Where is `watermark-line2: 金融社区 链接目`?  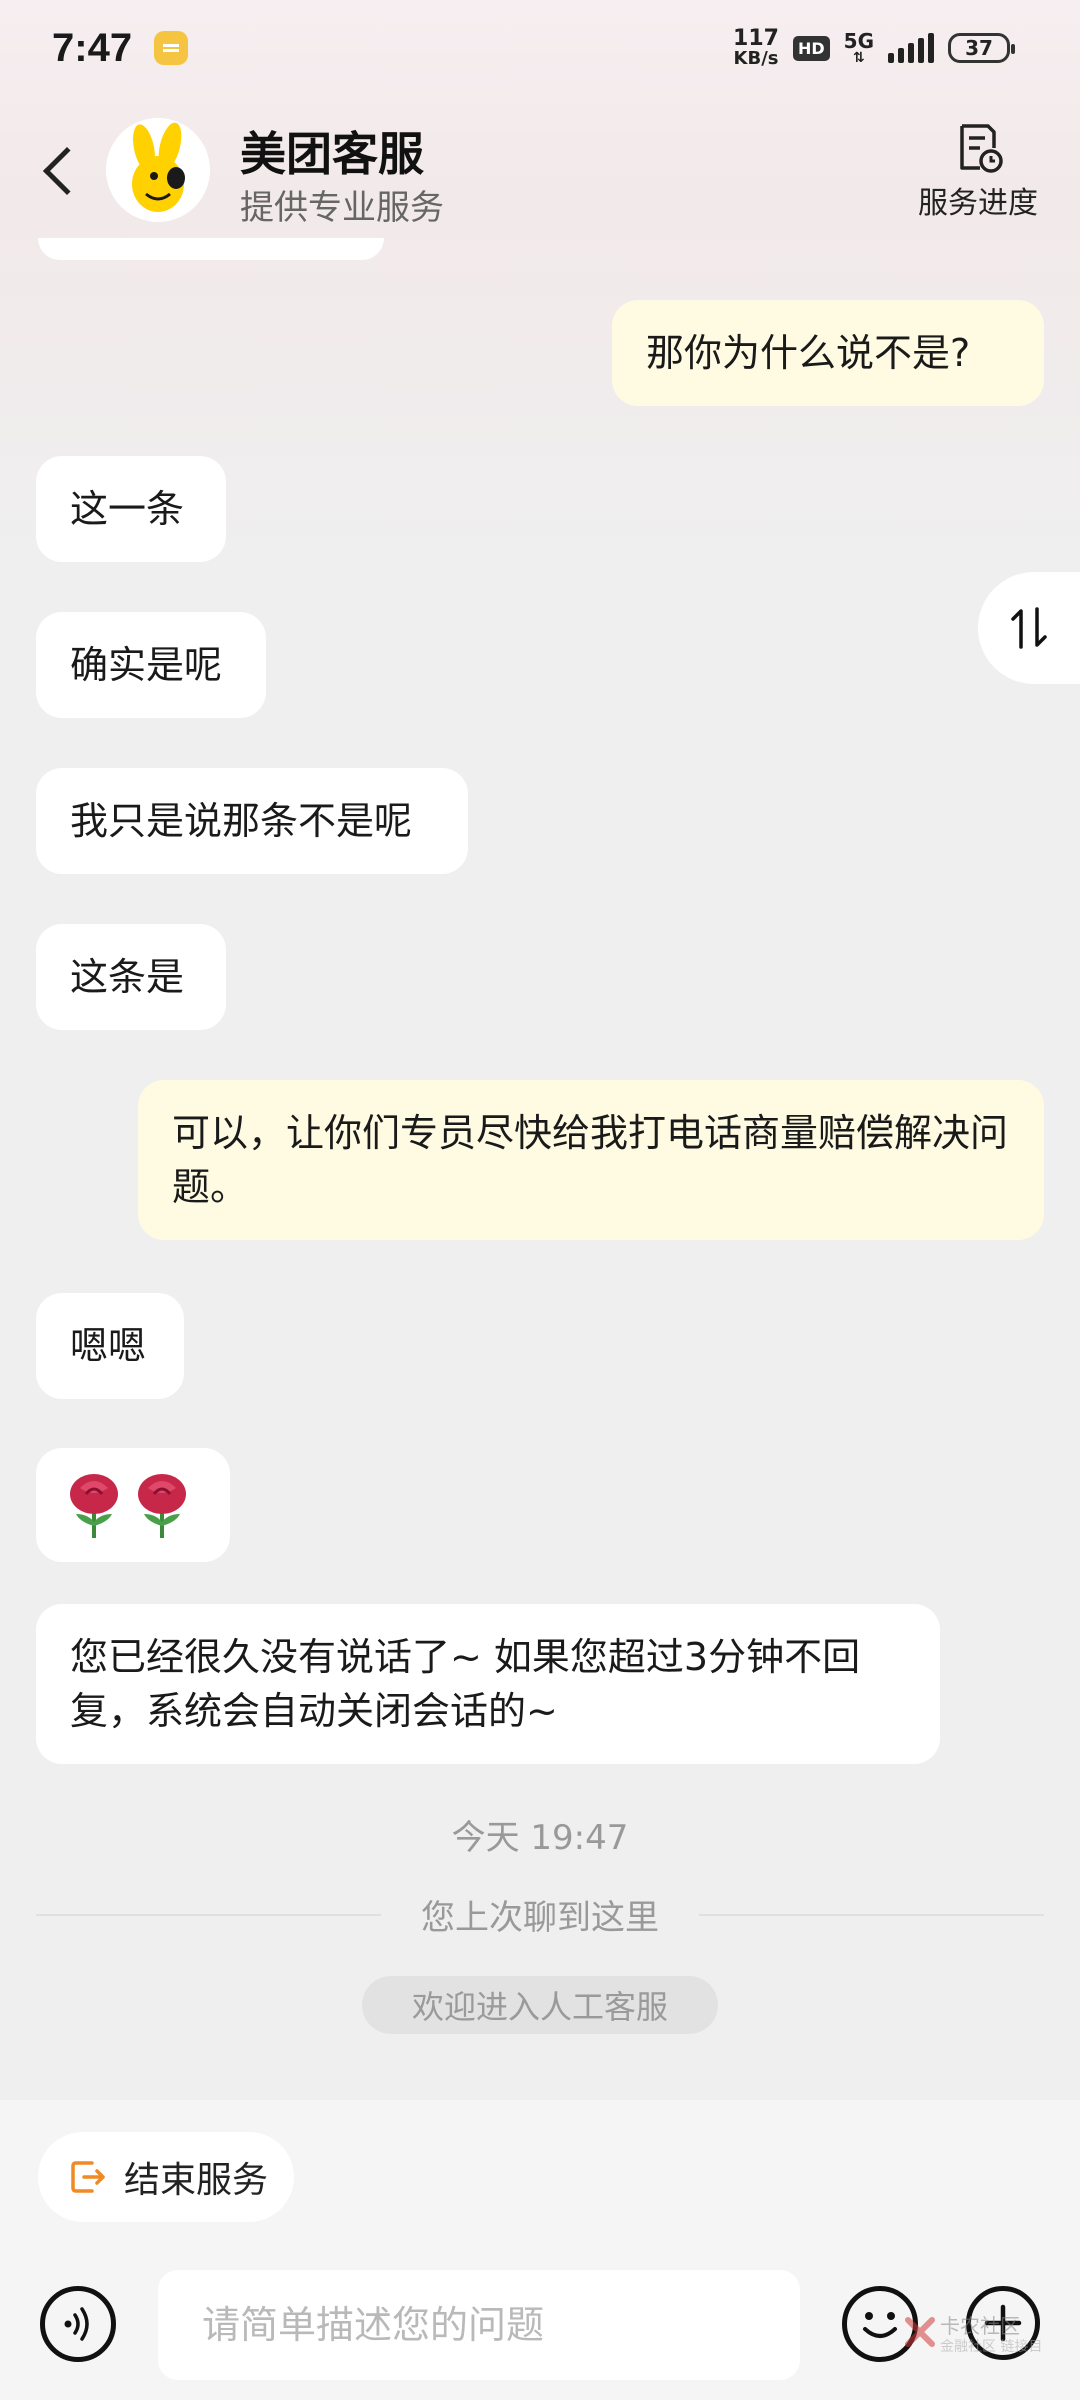
watermark-line2: 金融社区 链接目 is located at coordinates (991, 2347).